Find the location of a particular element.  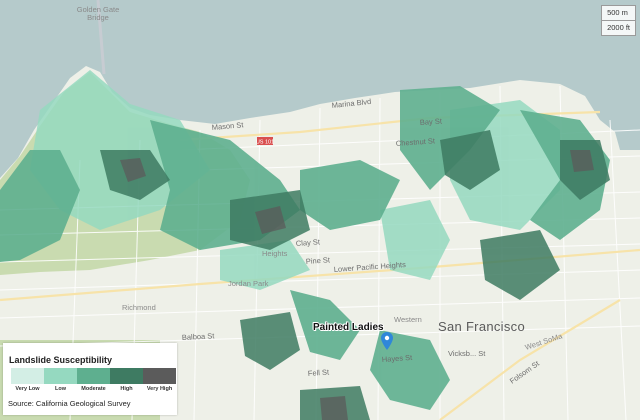

location-pin-icon is located at coordinates (387, 341).